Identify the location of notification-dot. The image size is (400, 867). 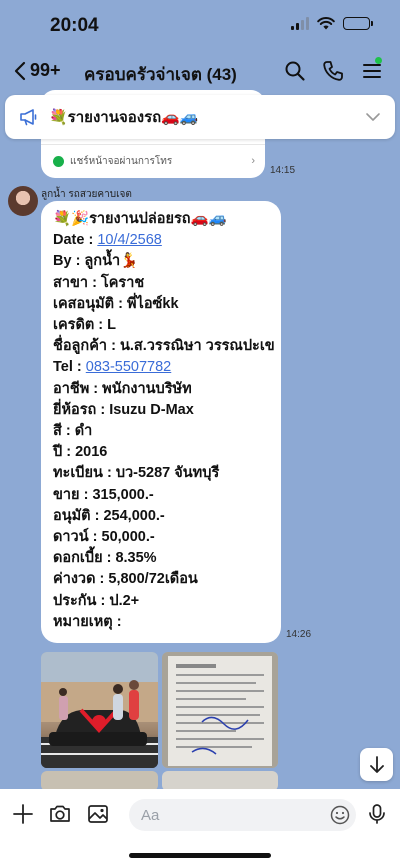
(378, 60).